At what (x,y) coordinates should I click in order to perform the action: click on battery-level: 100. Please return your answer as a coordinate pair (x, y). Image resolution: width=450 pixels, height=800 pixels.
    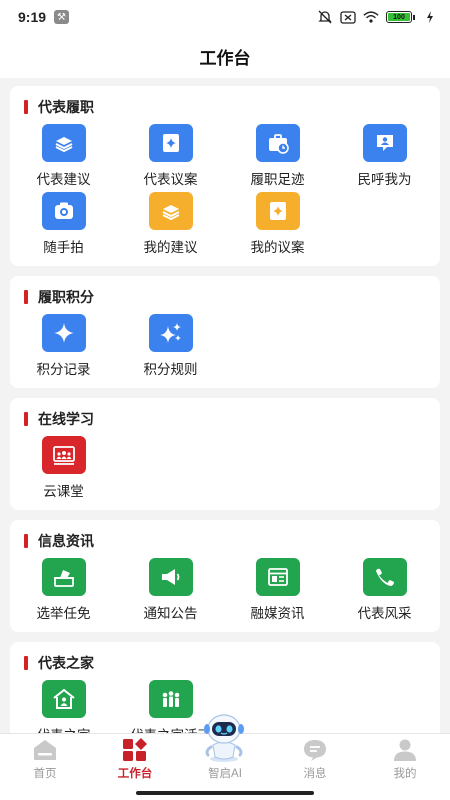
    Looking at the image, I should click on (399, 17).